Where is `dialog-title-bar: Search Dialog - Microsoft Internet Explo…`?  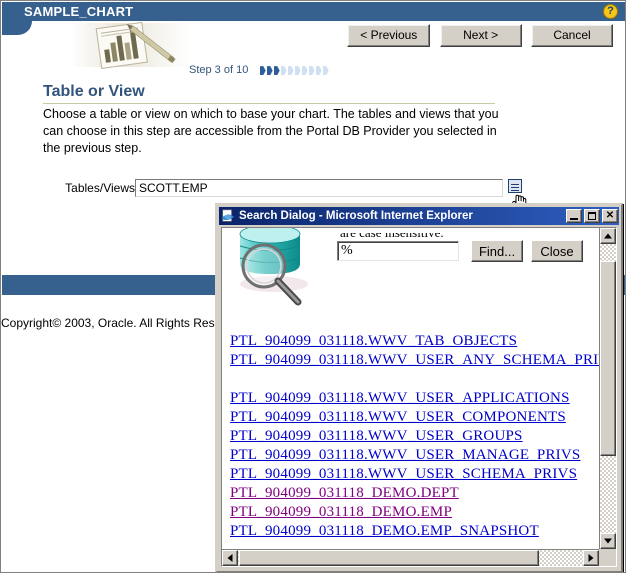
dialog-title-bar: Search Dialog - Microsoft Internet Explo… is located at coordinates (419, 216).